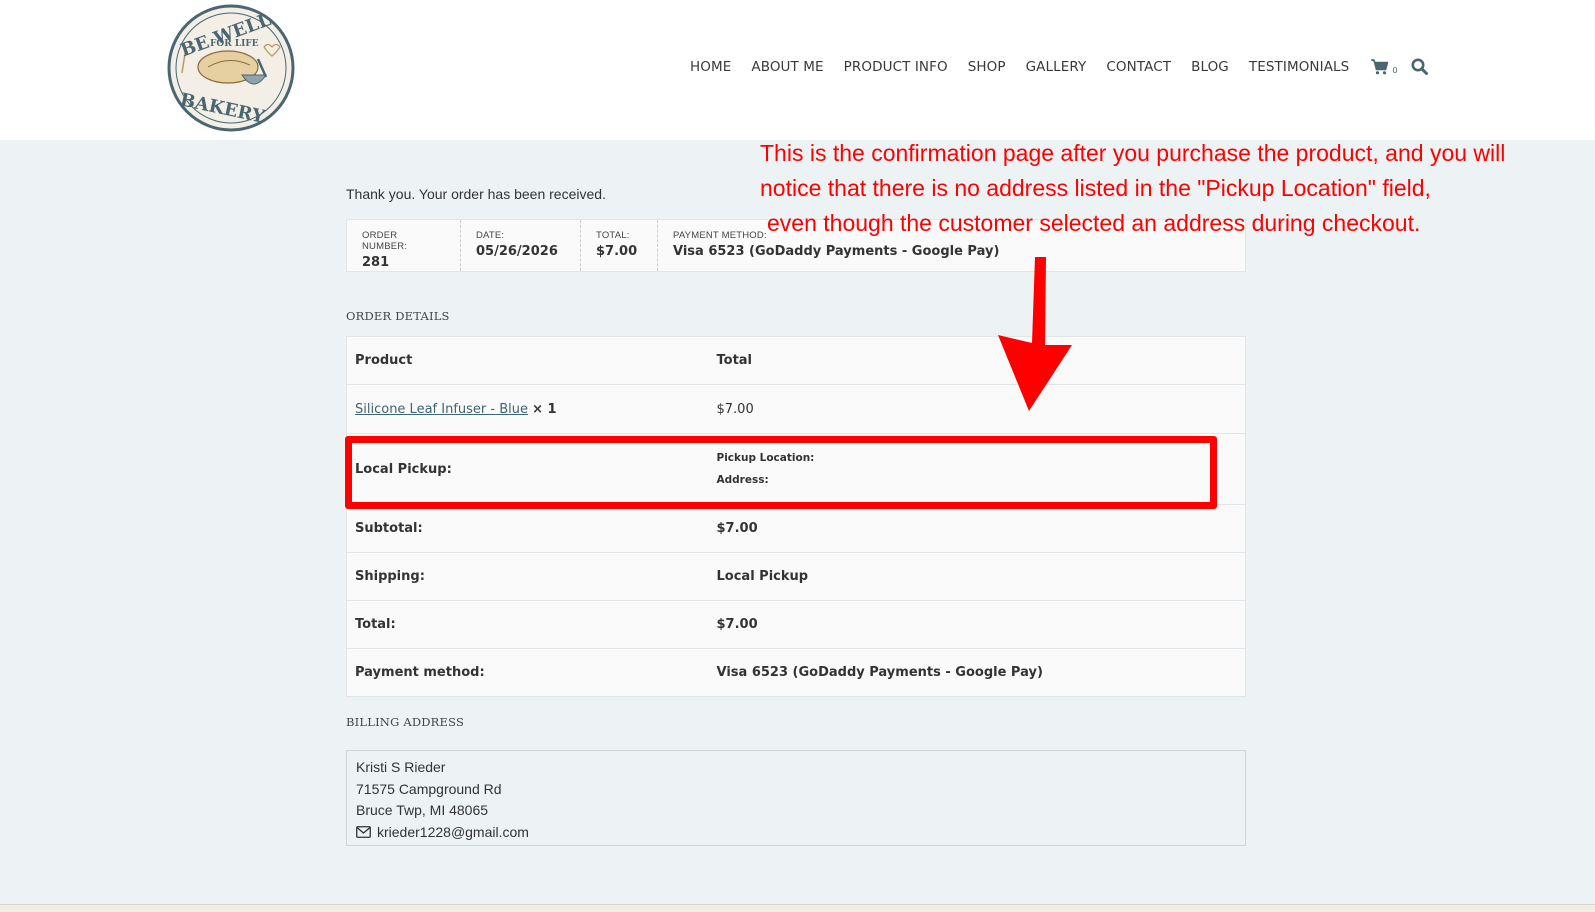 The image size is (1595, 912). What do you see at coordinates (490, 235) in the screenshot?
I see `date-label: DATE:` at bounding box center [490, 235].